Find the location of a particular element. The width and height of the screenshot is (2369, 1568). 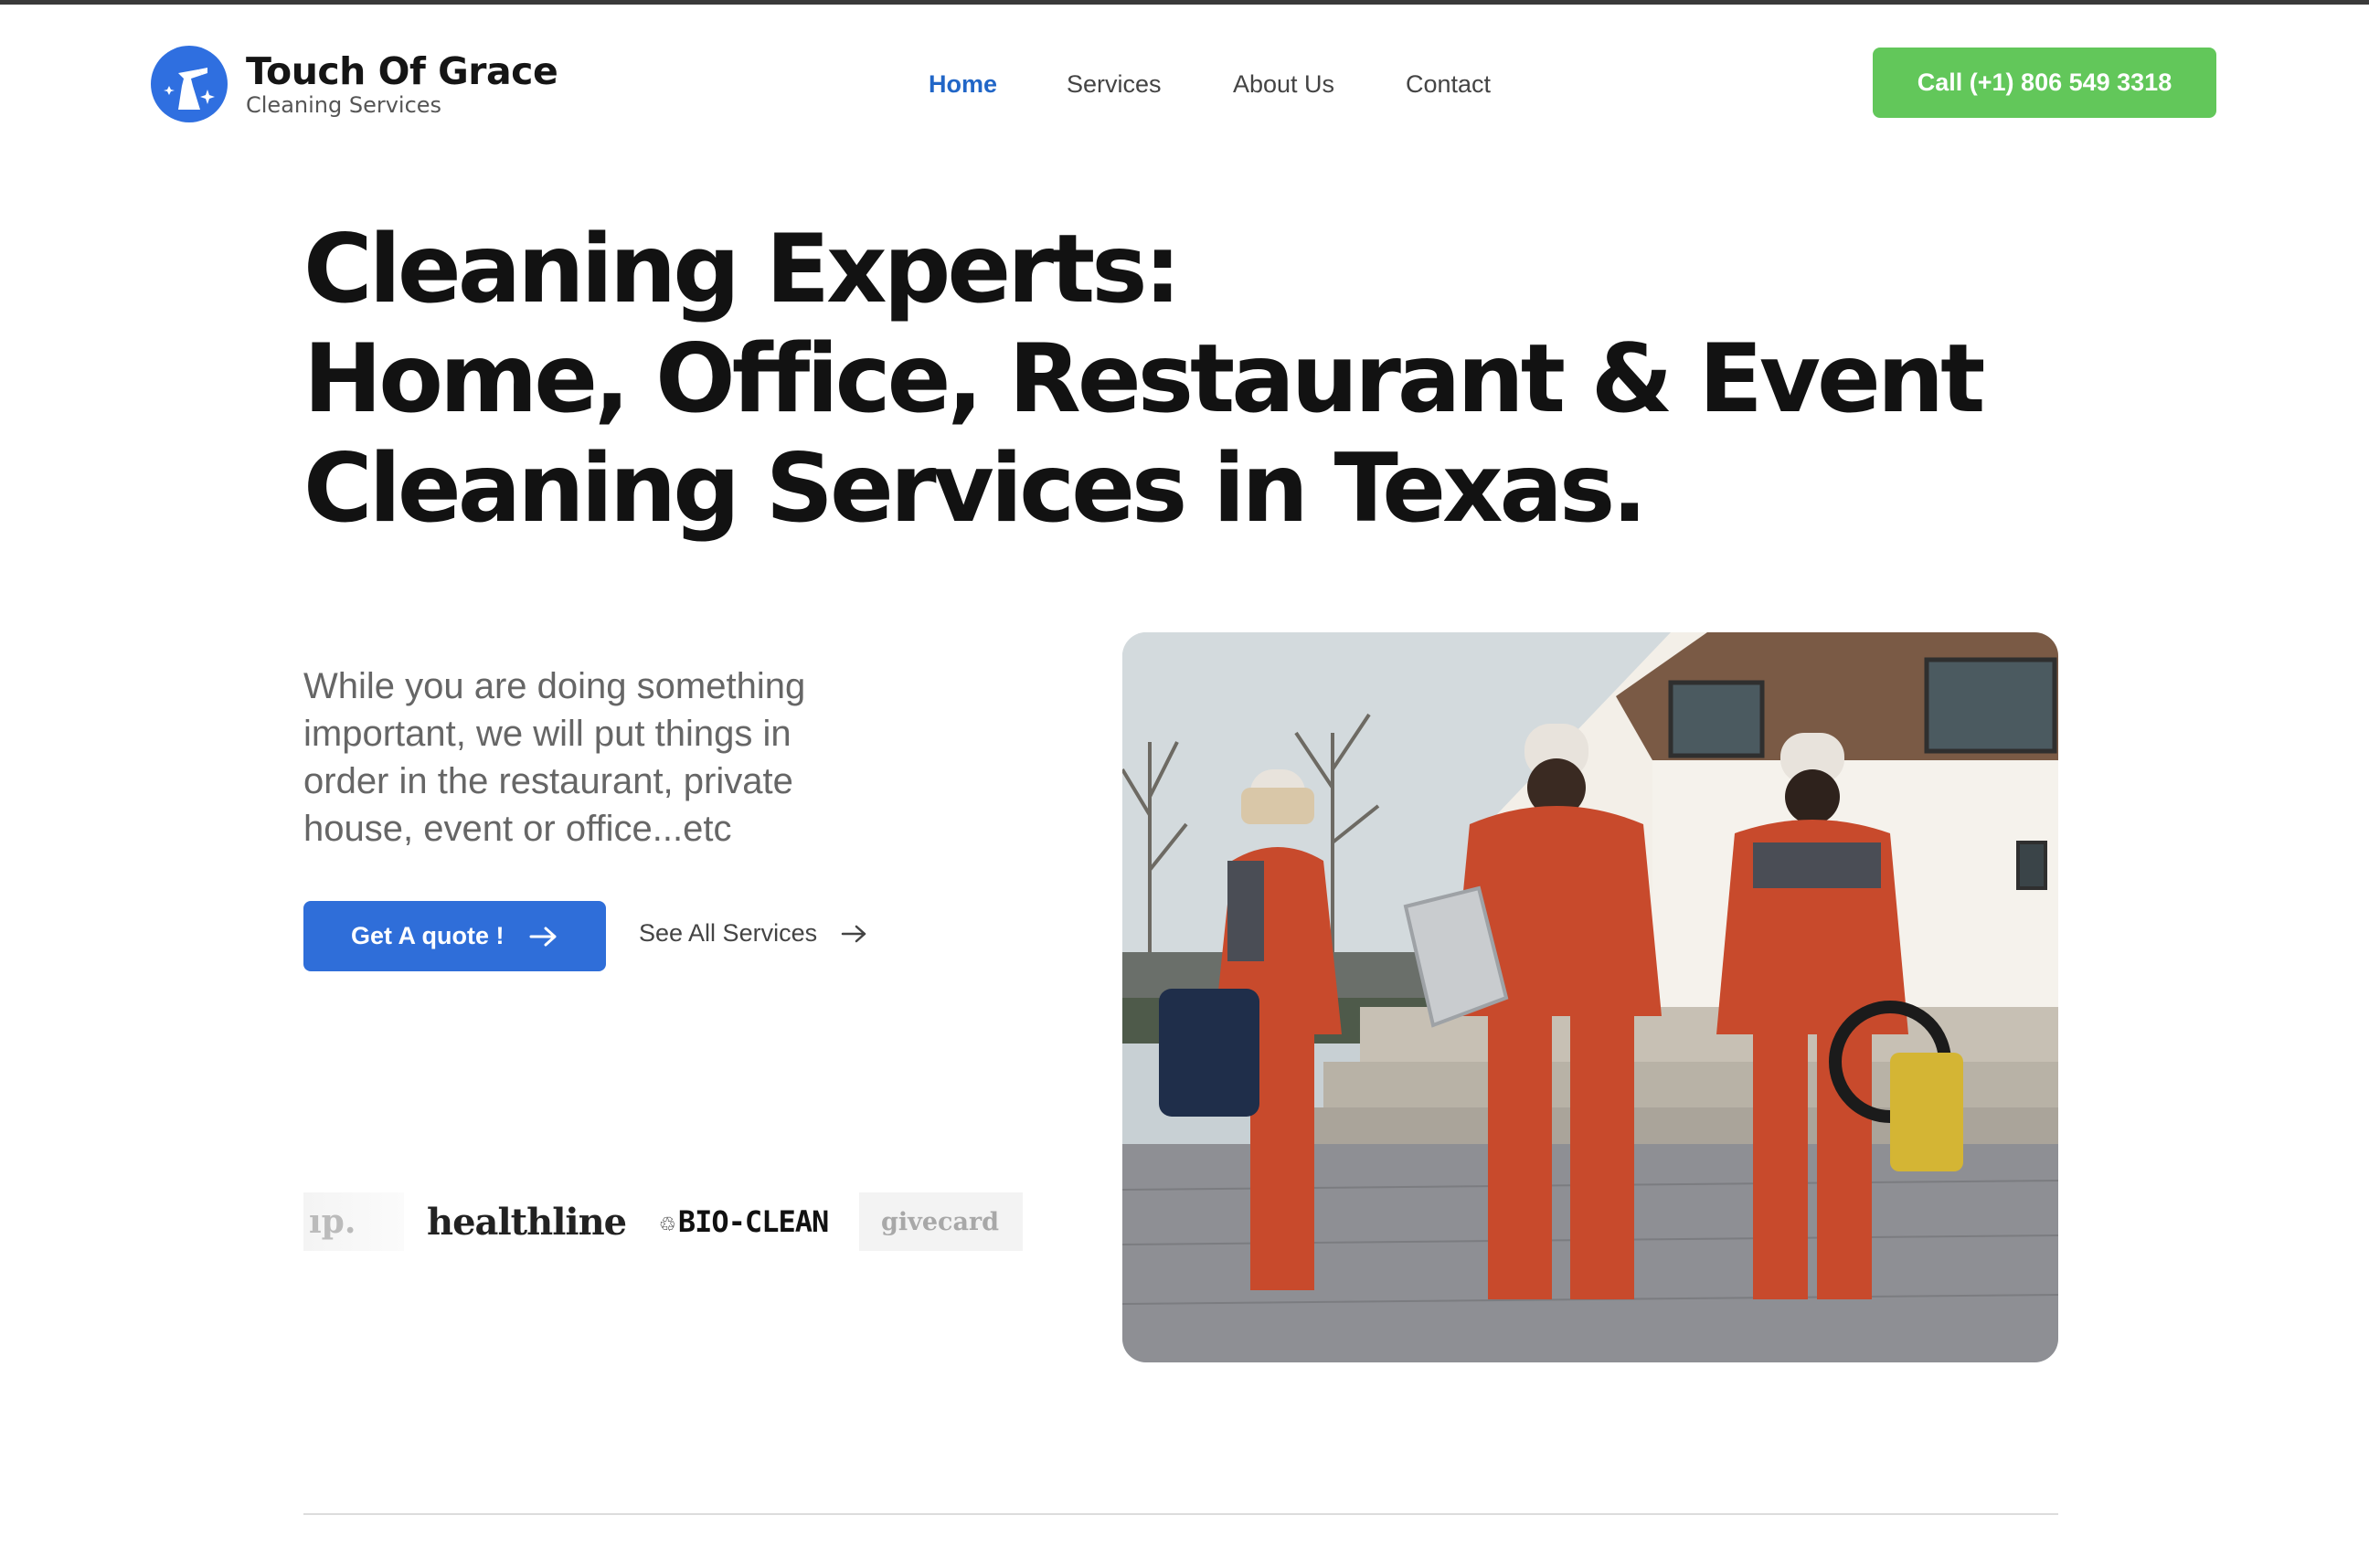

p-logo: ıp. is located at coordinates (353, 1221).